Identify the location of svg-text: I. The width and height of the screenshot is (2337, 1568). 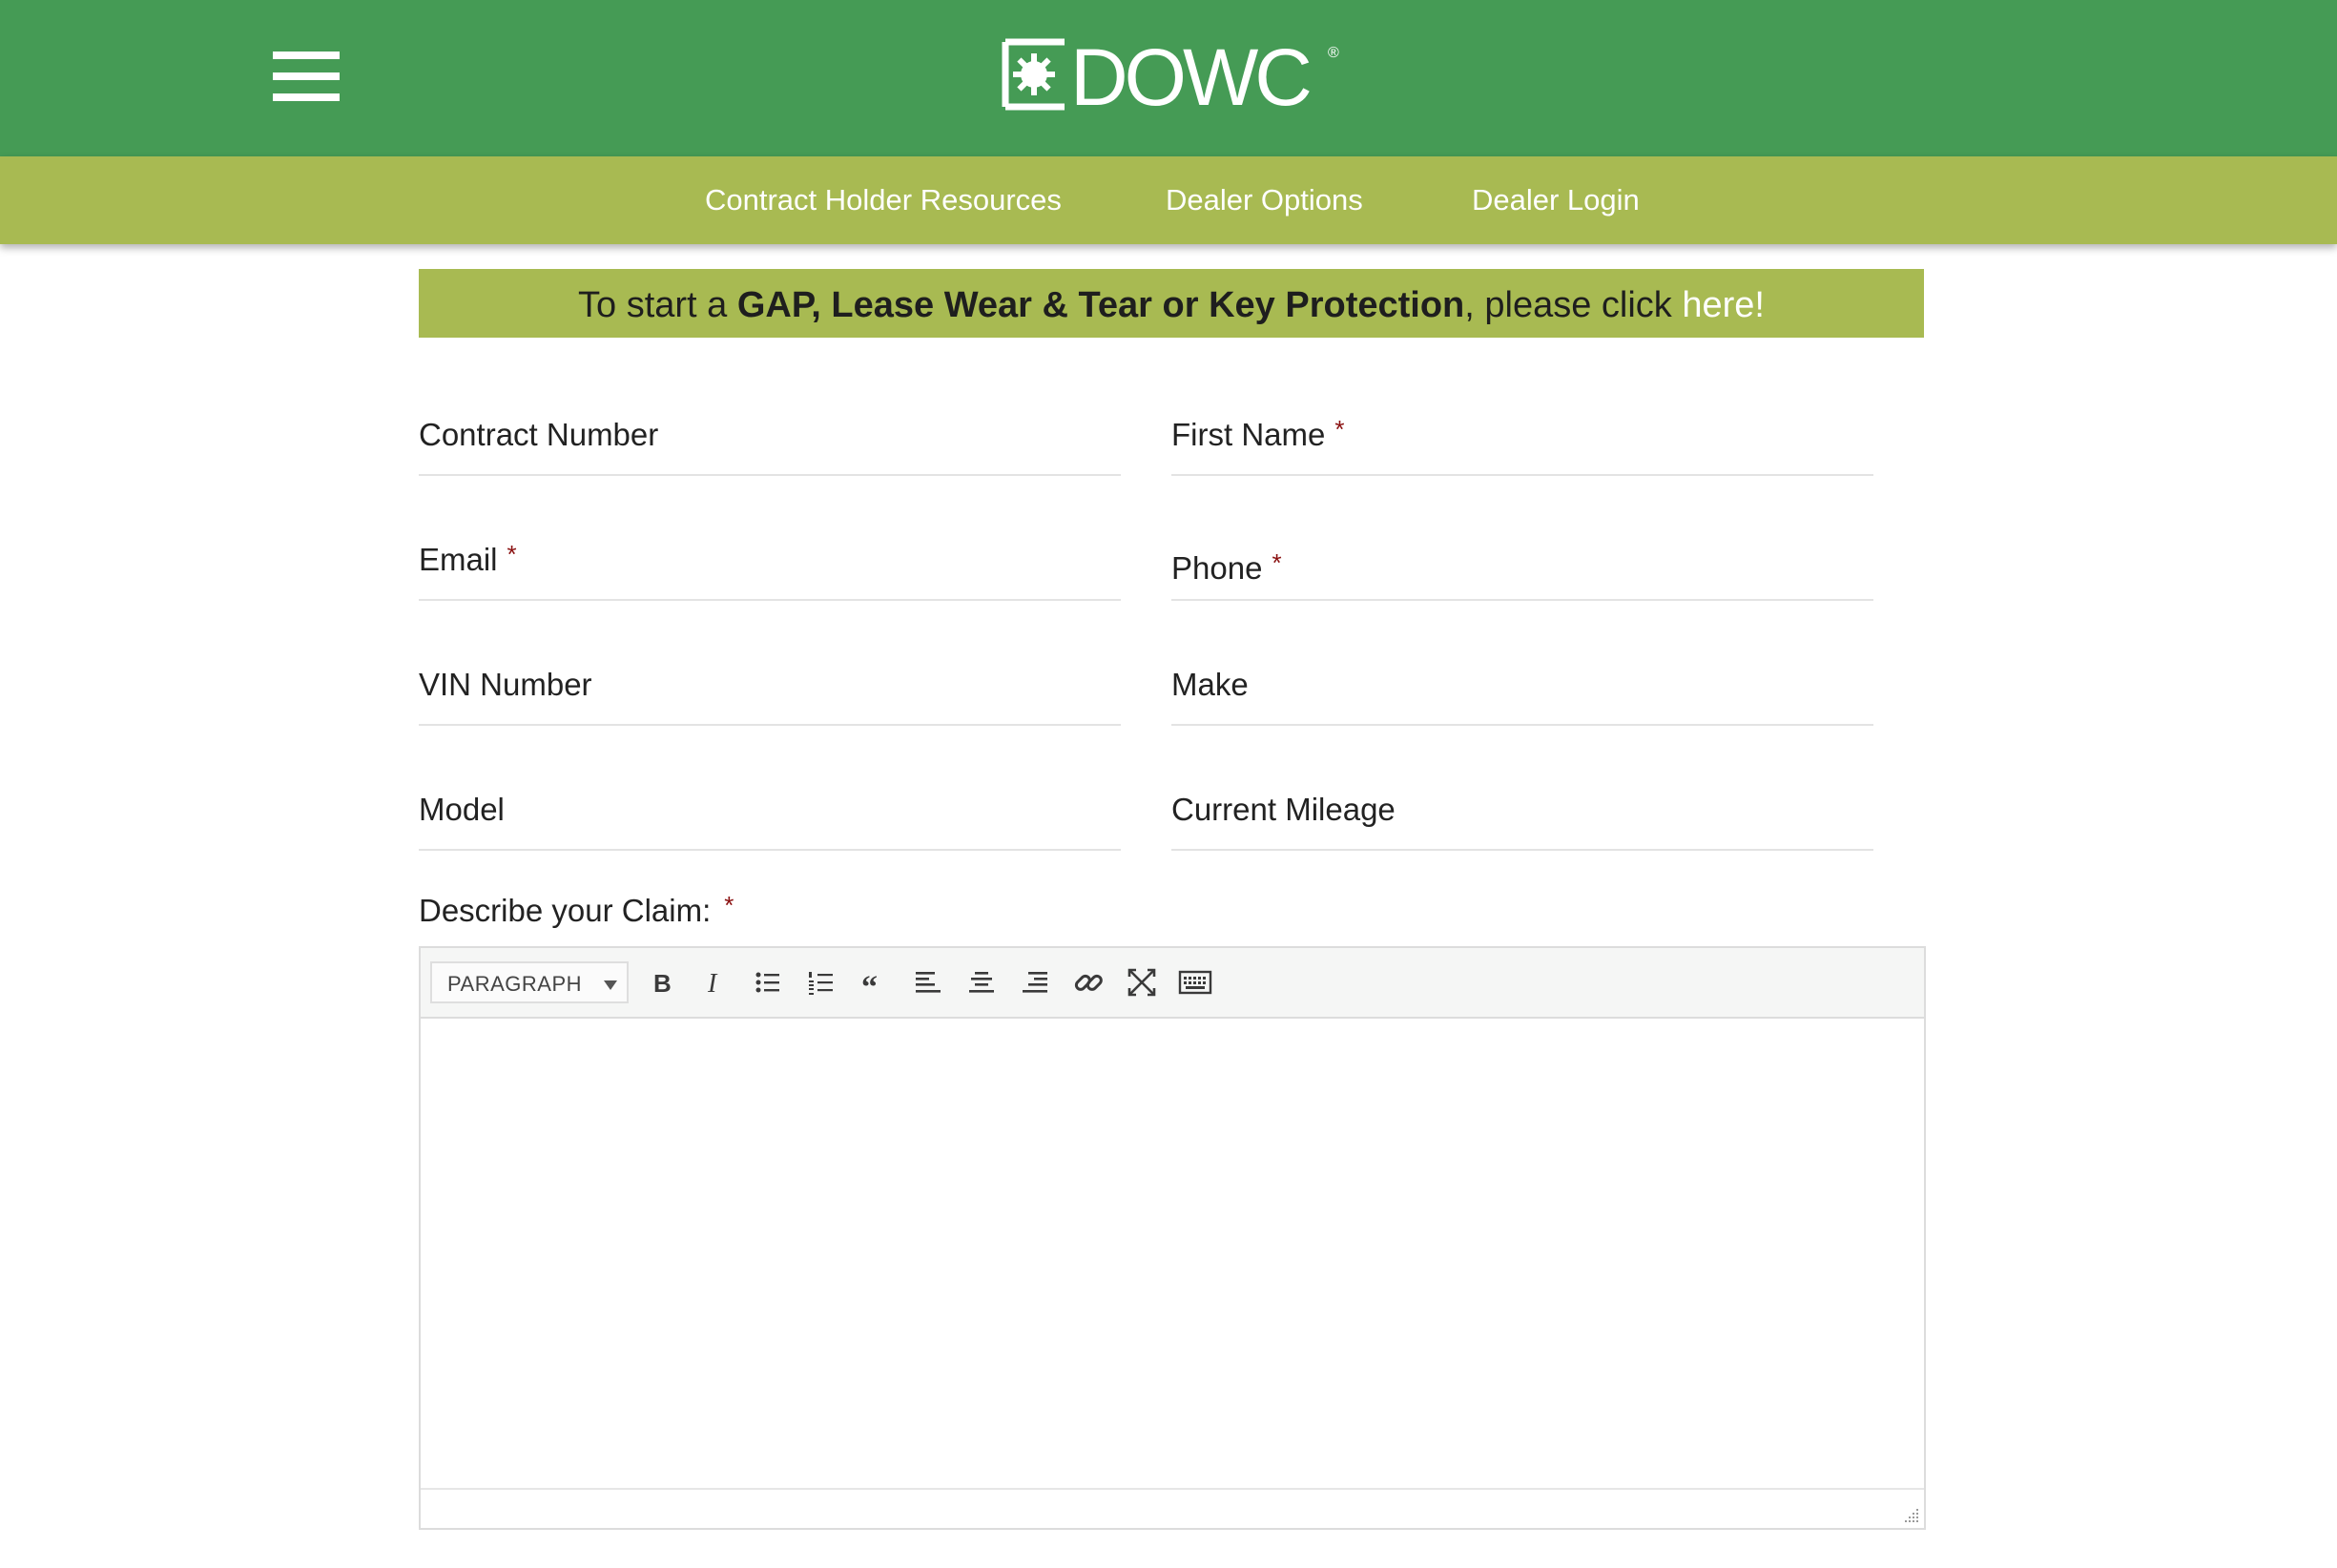
(712, 984).